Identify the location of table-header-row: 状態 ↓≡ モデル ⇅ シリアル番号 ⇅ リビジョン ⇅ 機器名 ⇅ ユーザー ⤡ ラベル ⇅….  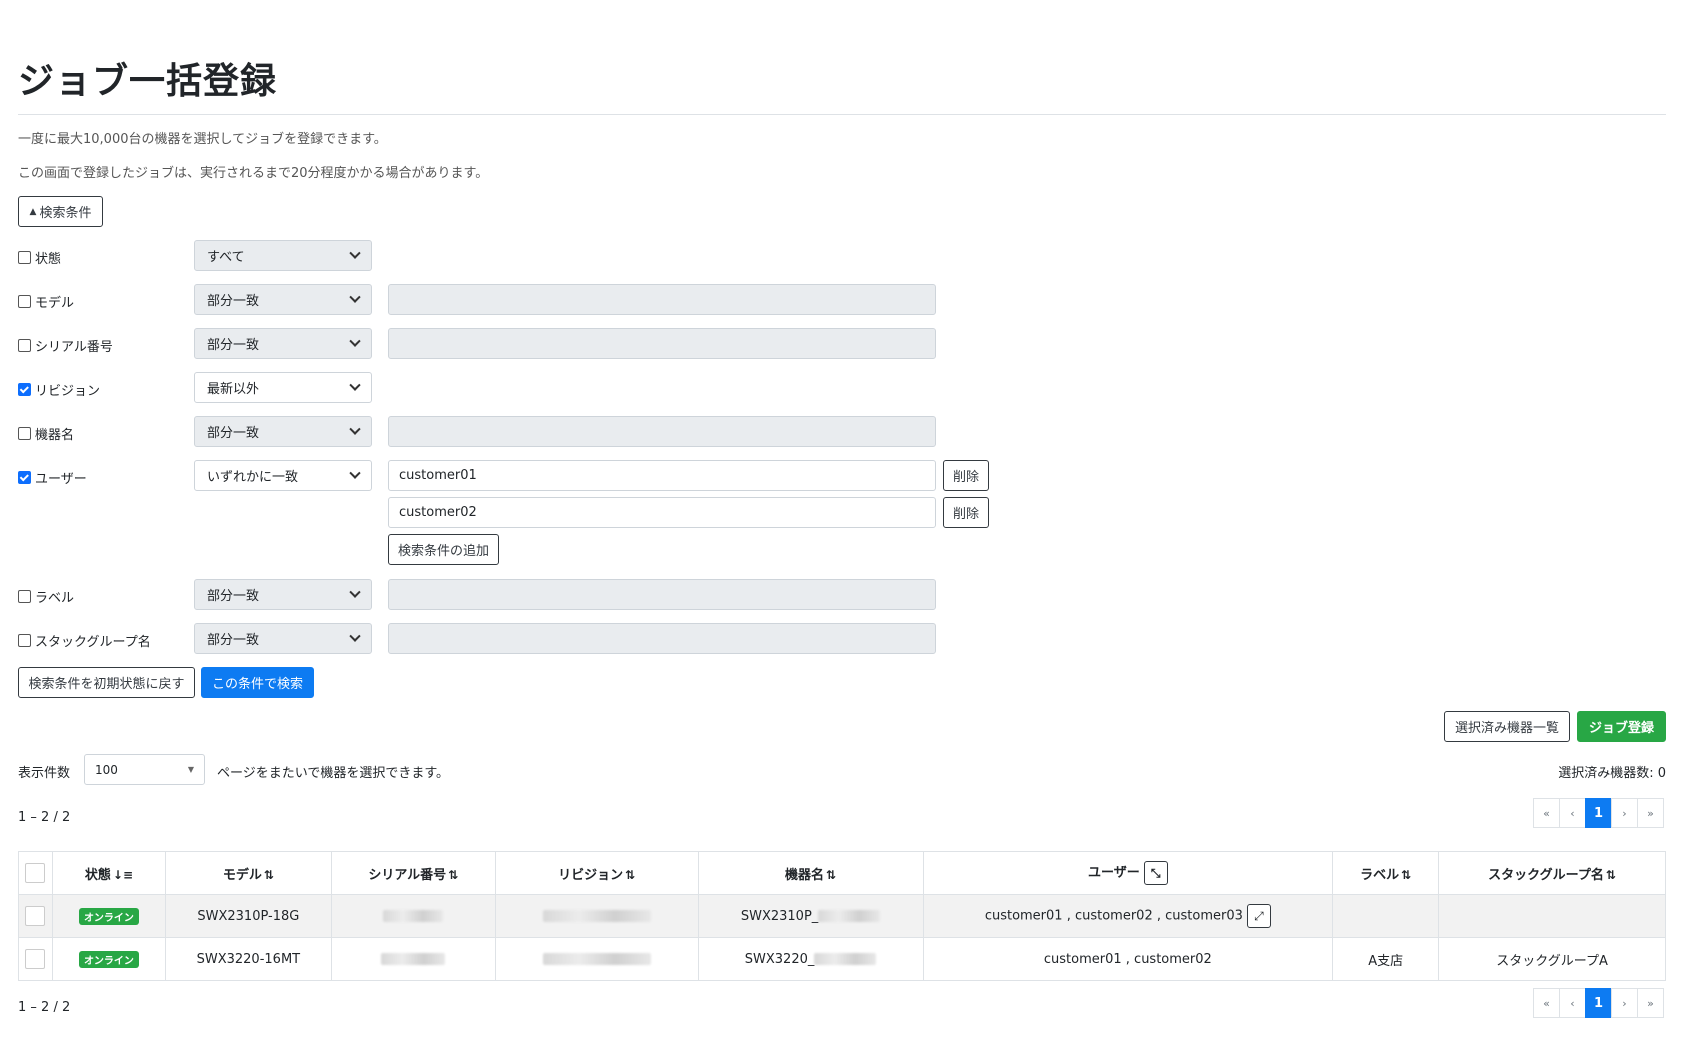
(842, 873).